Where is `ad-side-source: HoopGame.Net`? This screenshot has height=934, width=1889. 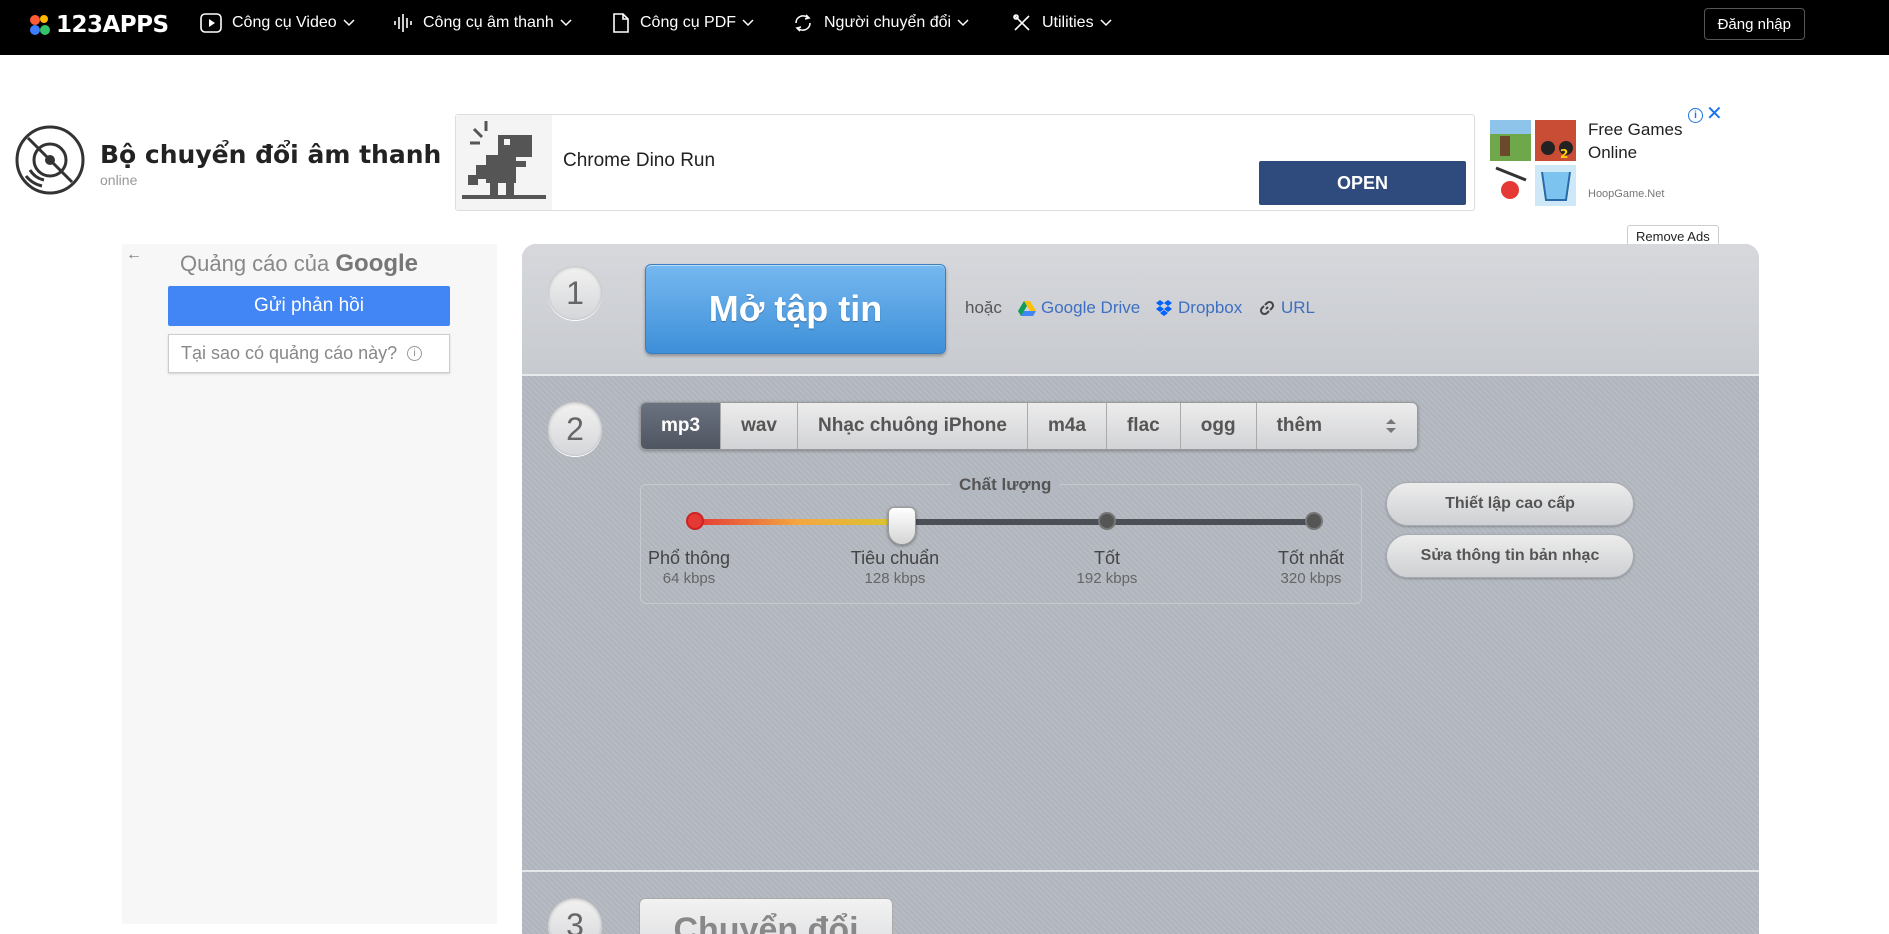
ad-side-source: HoopGame.Net is located at coordinates (1626, 194).